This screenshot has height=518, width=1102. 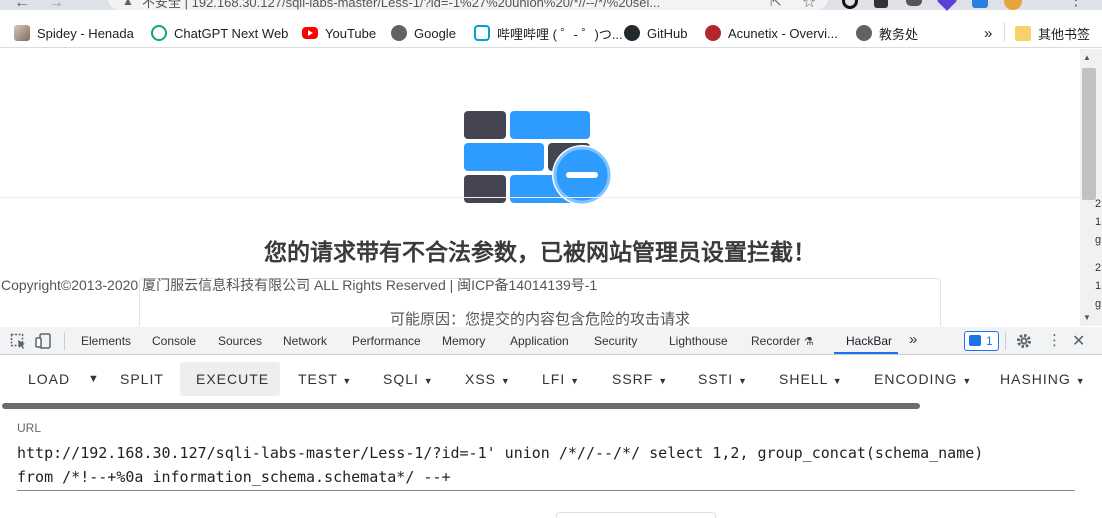 I want to click on scroll-down-icon: ▼, so click(x=1087, y=317).